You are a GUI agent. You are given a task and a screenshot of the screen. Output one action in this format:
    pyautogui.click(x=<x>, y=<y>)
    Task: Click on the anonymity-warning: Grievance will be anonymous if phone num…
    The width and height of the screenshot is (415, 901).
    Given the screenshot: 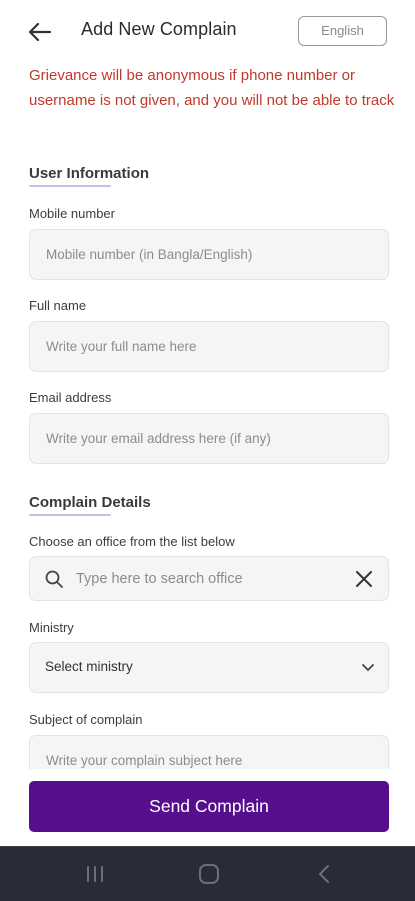 What is the action you would take?
    pyautogui.click(x=212, y=88)
    